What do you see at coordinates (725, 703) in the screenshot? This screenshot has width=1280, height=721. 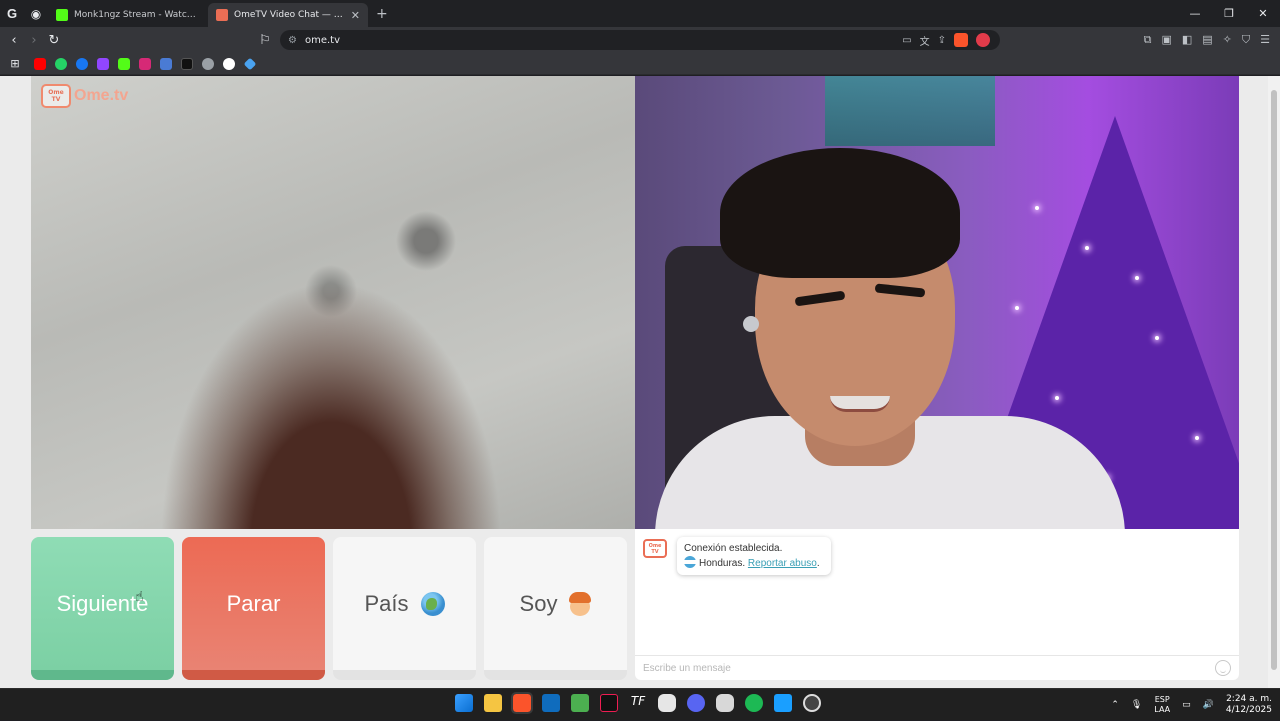 I see `xbox-controller-icon` at bounding box center [725, 703].